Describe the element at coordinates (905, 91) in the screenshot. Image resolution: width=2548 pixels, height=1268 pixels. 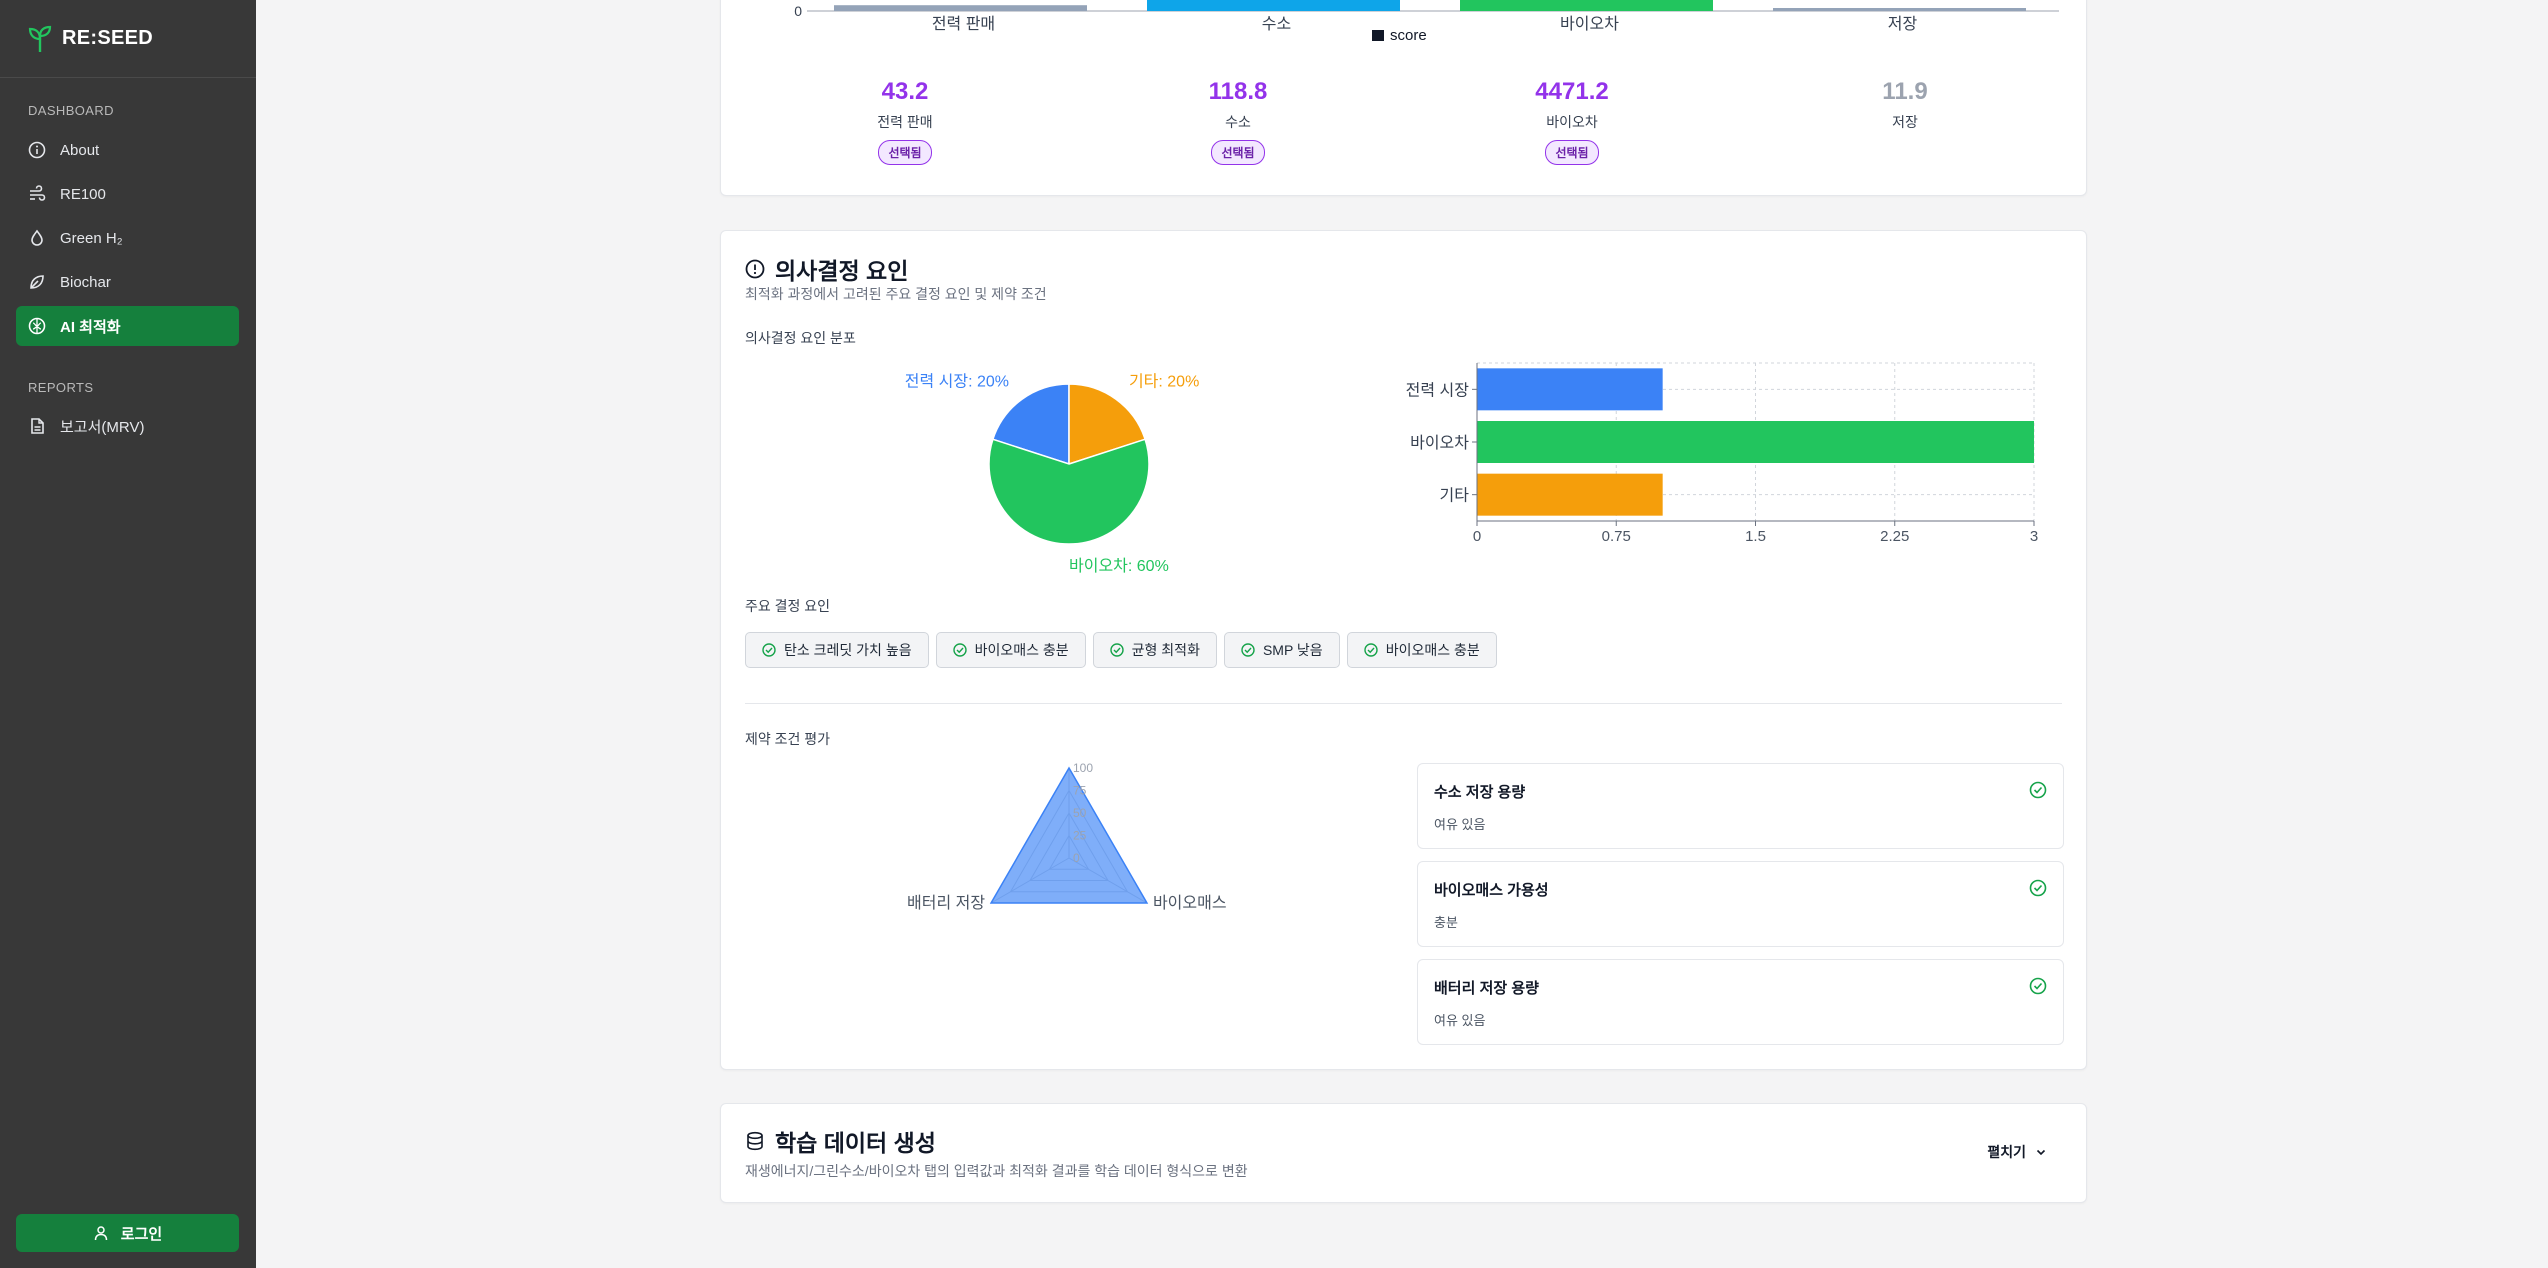
I see `score-value: 43.2` at that location.